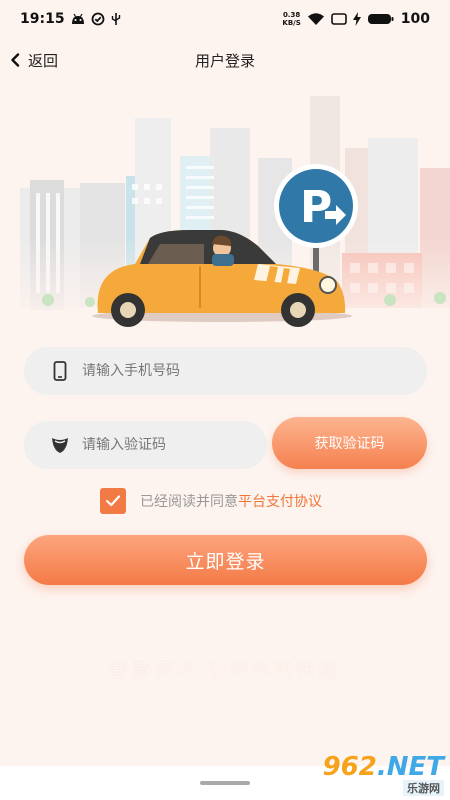 Image resolution: width=450 pixels, height=800 pixels. What do you see at coordinates (254, 371) in the screenshot?
I see `phone-input` at bounding box center [254, 371].